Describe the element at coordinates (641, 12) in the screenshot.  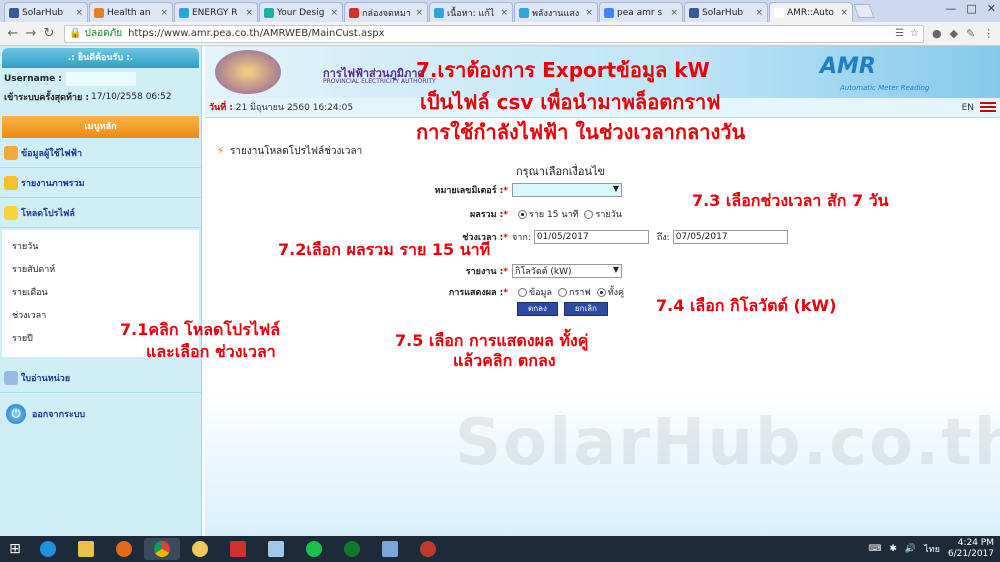
I see `browser-tab: pea amr s ×` at that location.